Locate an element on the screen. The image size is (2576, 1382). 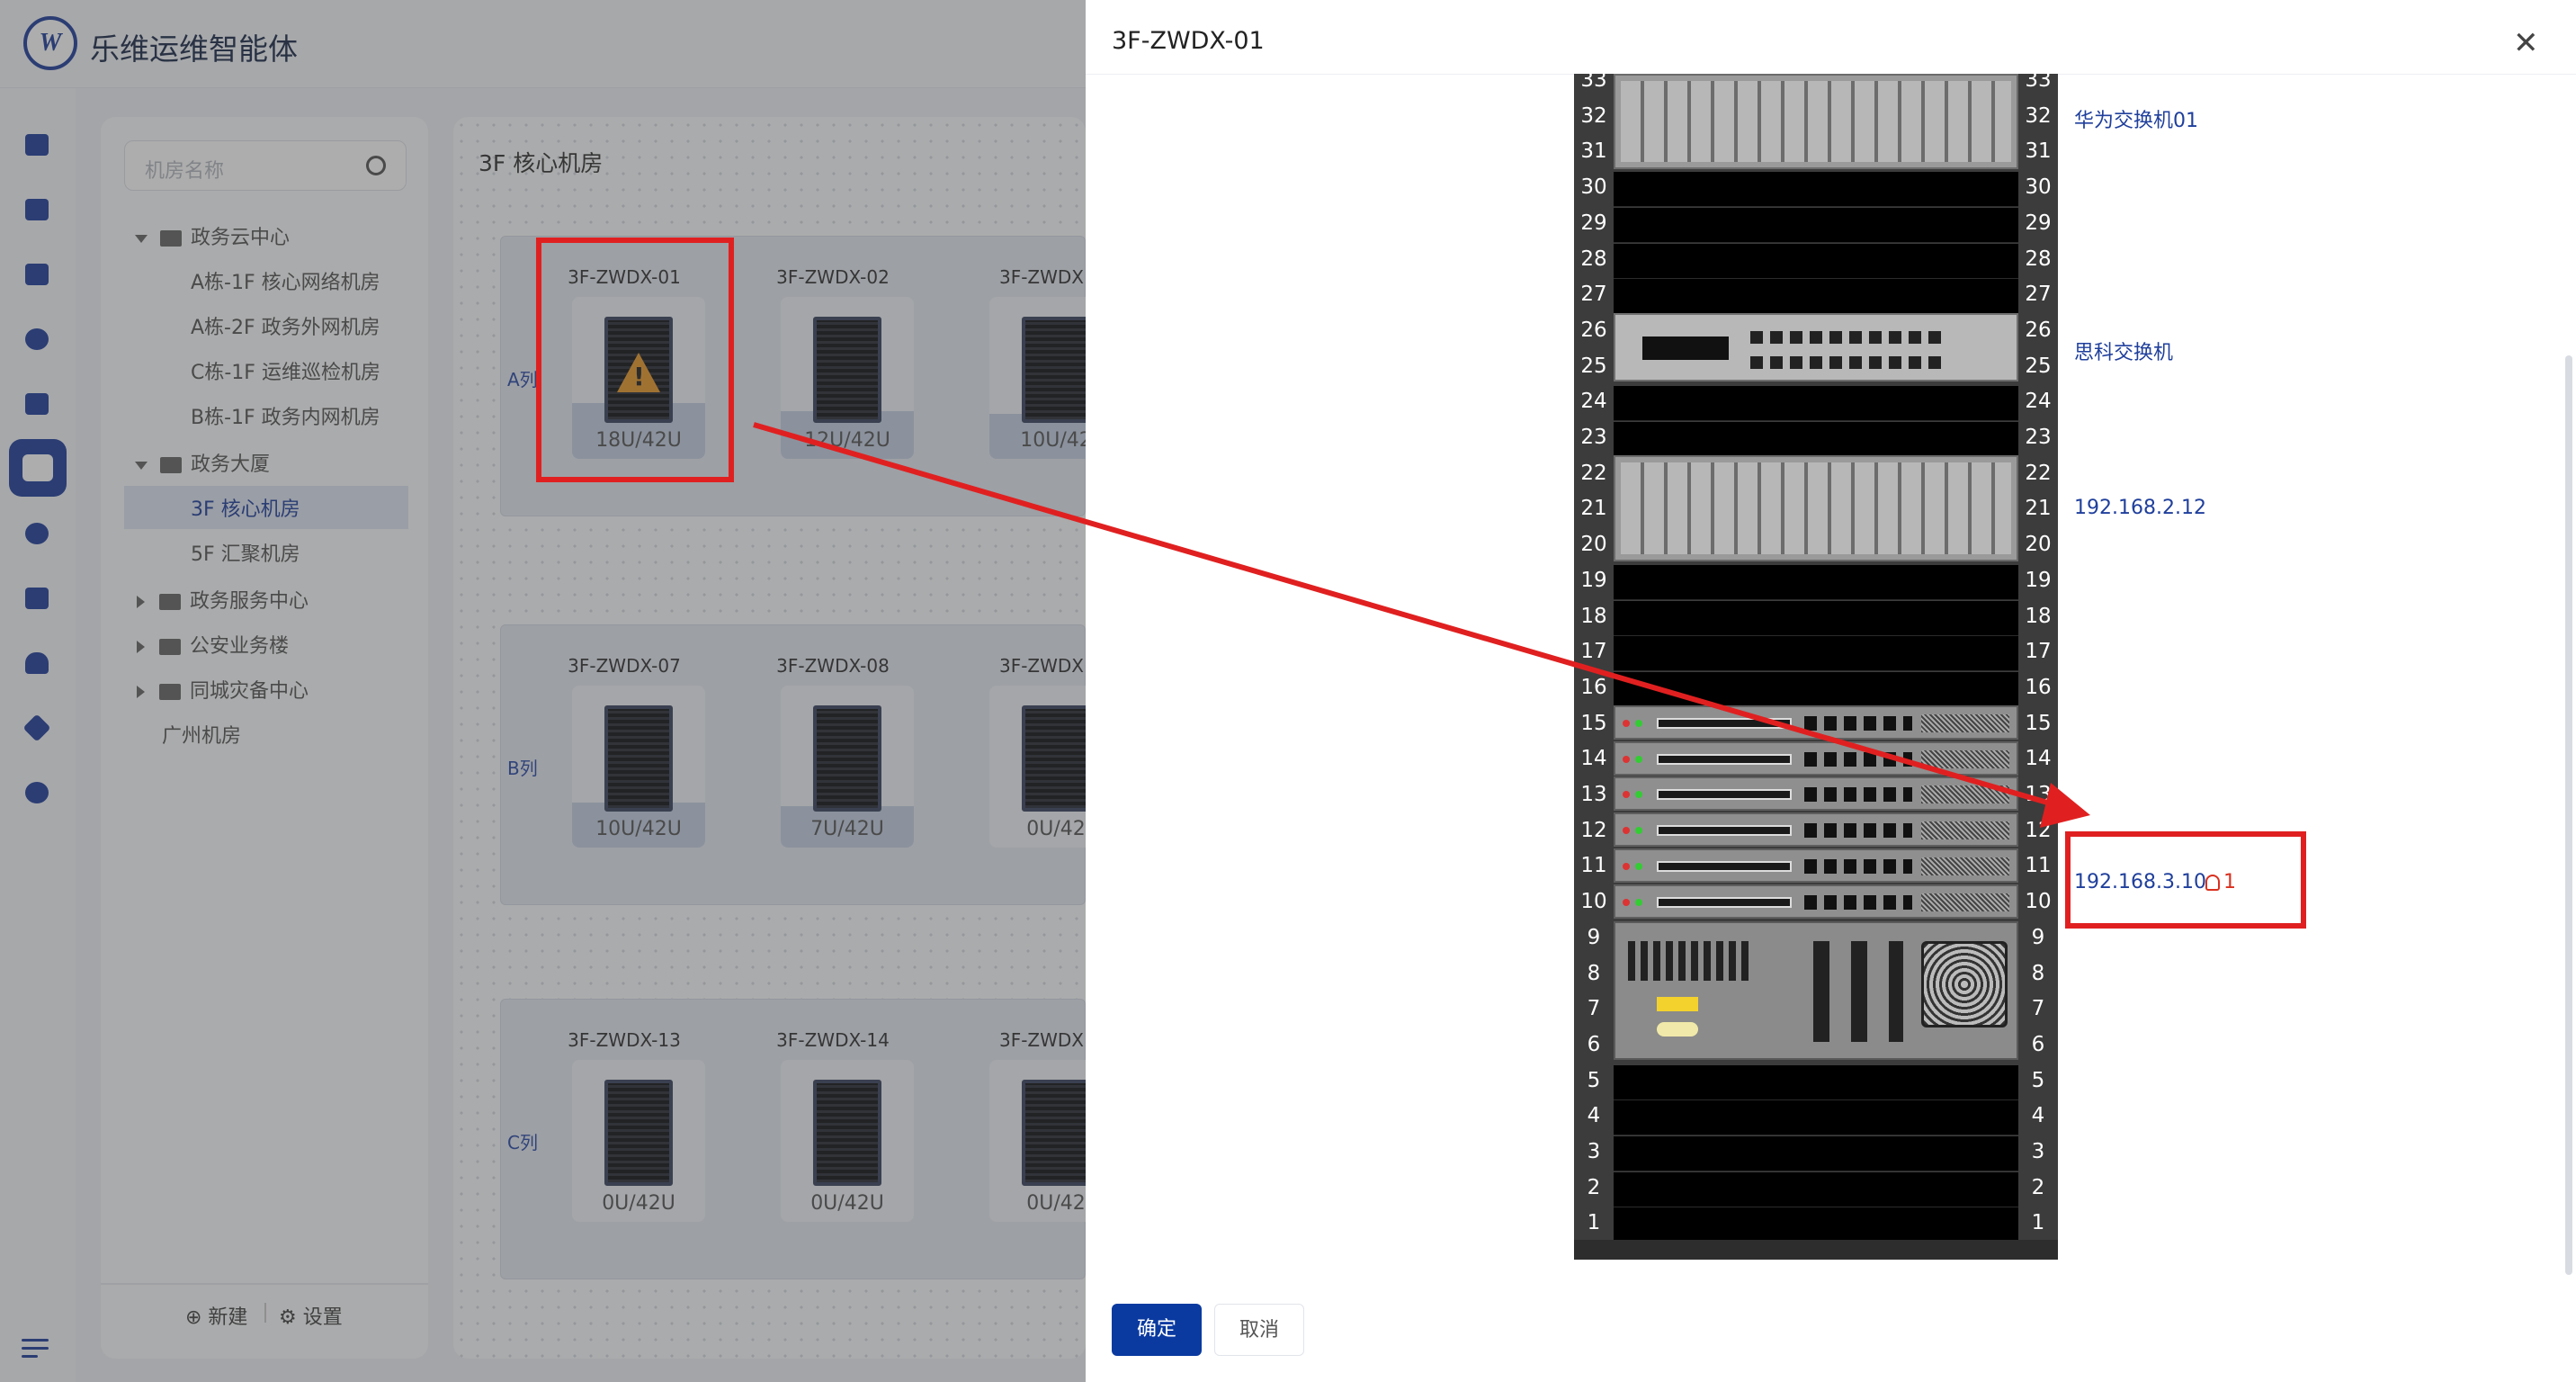
rack-unit-number: 14 is located at coordinates (2038, 759).